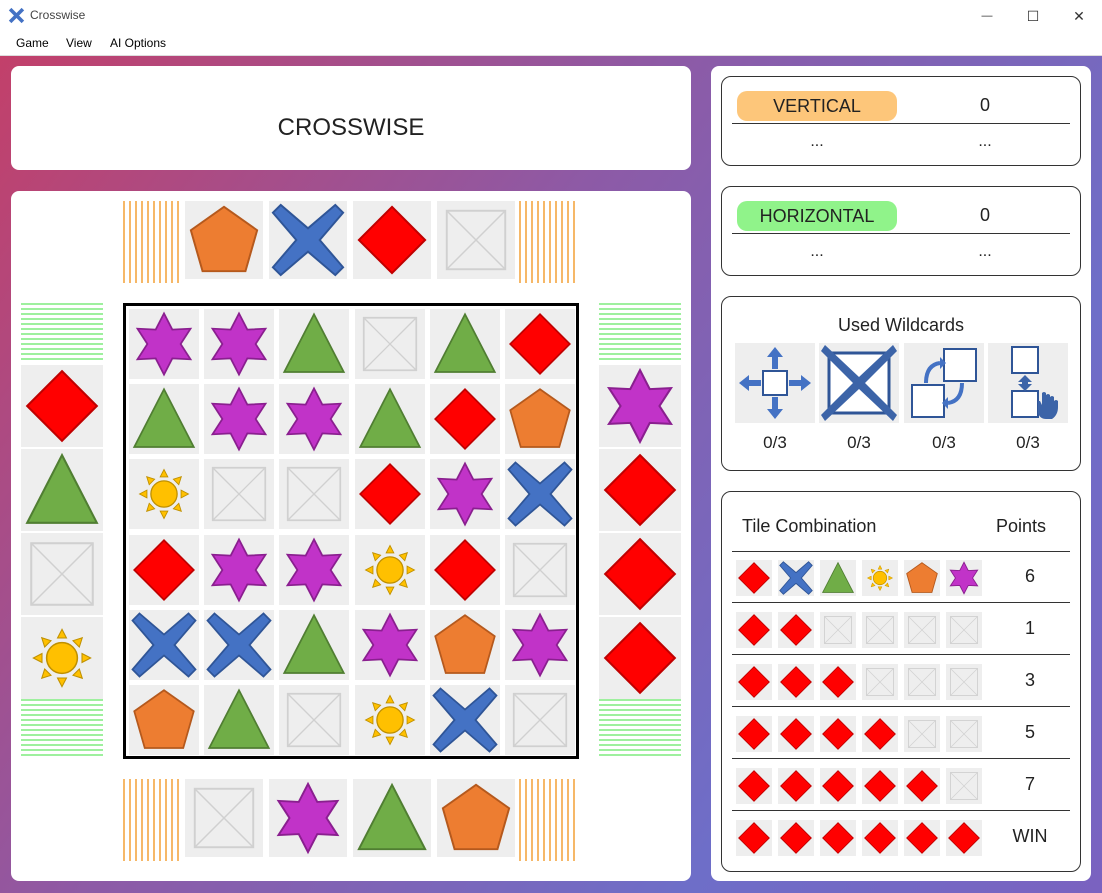  I want to click on menu-view: View, so click(79, 43).